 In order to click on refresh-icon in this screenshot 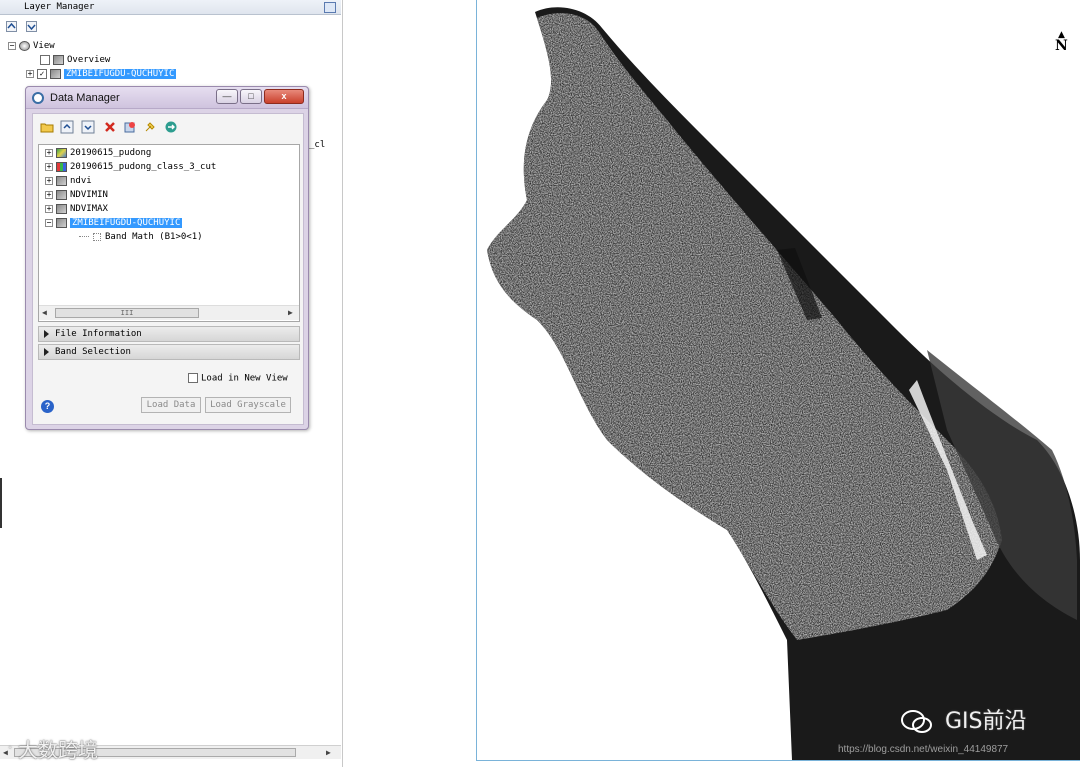, I will do `click(130, 127)`.